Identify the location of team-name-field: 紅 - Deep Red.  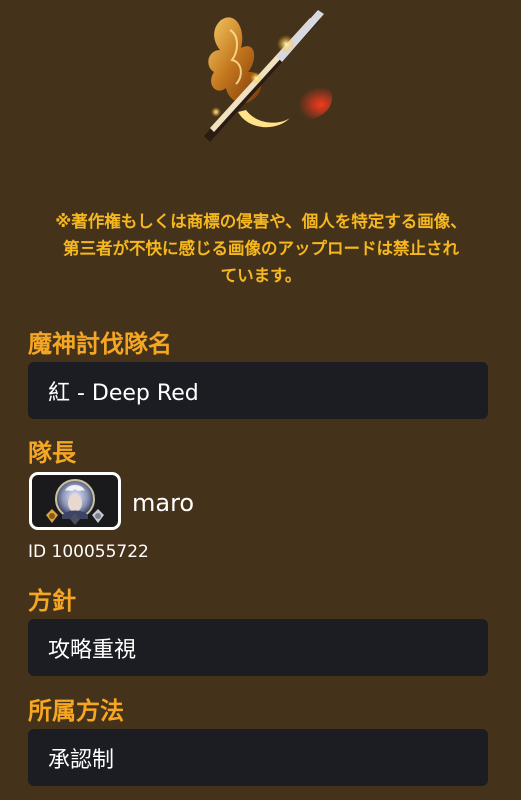
(258, 390).